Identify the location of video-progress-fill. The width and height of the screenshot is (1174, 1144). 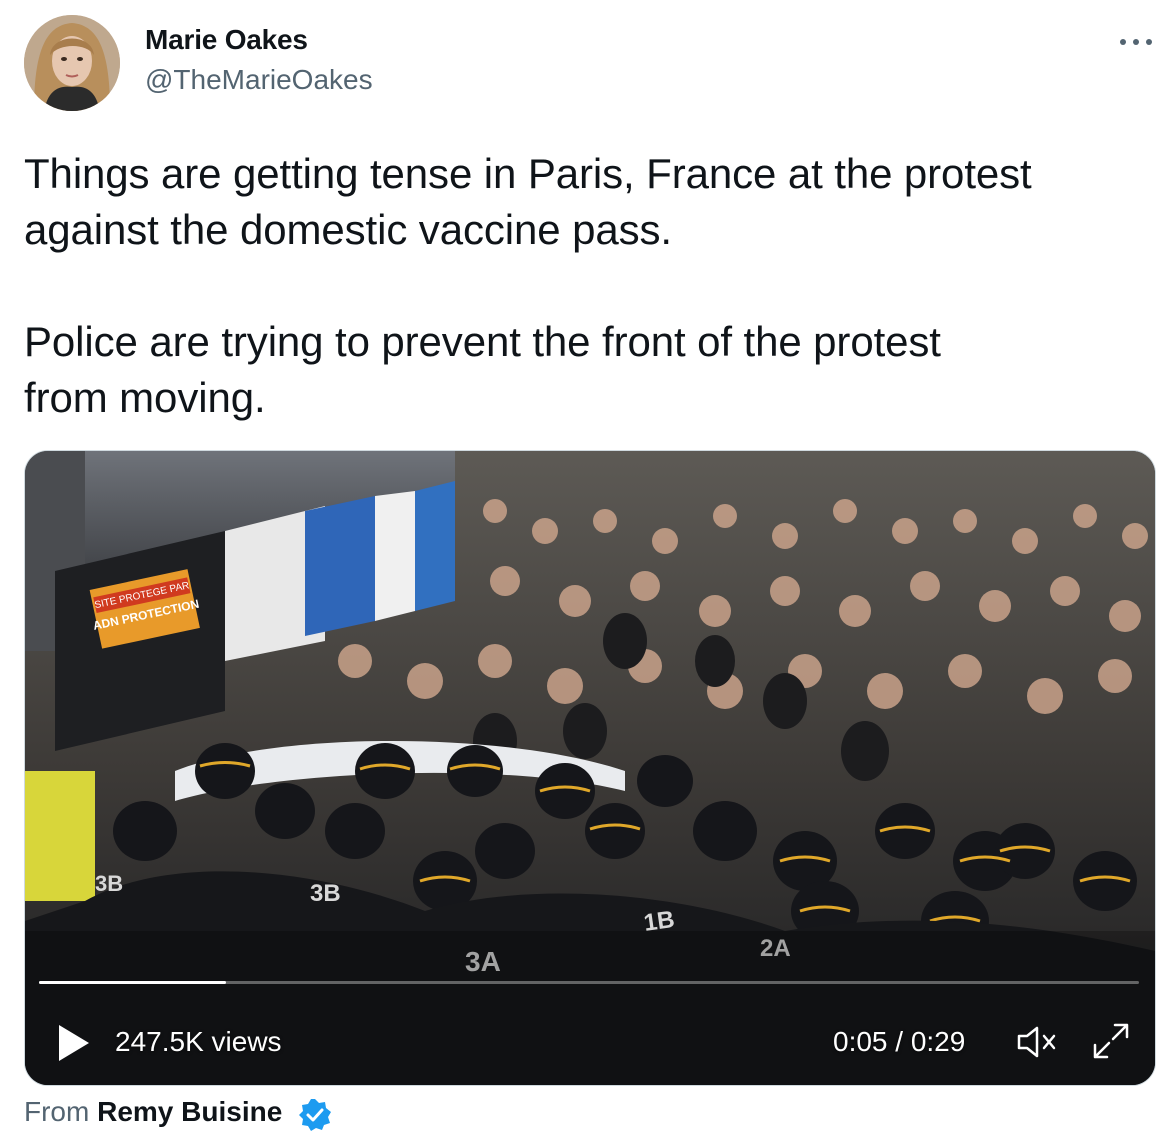
(132, 982).